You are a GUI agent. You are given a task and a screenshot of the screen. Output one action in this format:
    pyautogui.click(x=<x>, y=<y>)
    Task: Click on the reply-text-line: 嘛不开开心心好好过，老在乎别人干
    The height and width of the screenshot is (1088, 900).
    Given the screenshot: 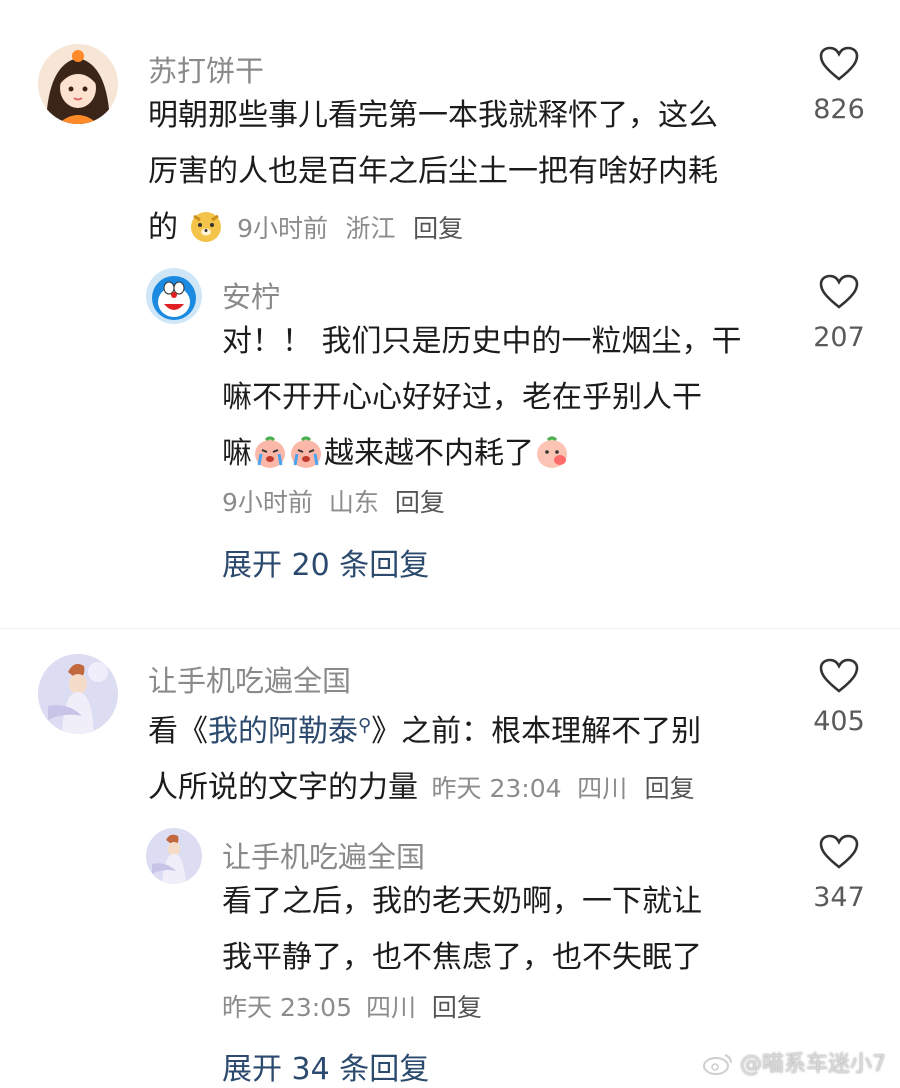 What is the action you would take?
    pyautogui.click(x=462, y=397)
    